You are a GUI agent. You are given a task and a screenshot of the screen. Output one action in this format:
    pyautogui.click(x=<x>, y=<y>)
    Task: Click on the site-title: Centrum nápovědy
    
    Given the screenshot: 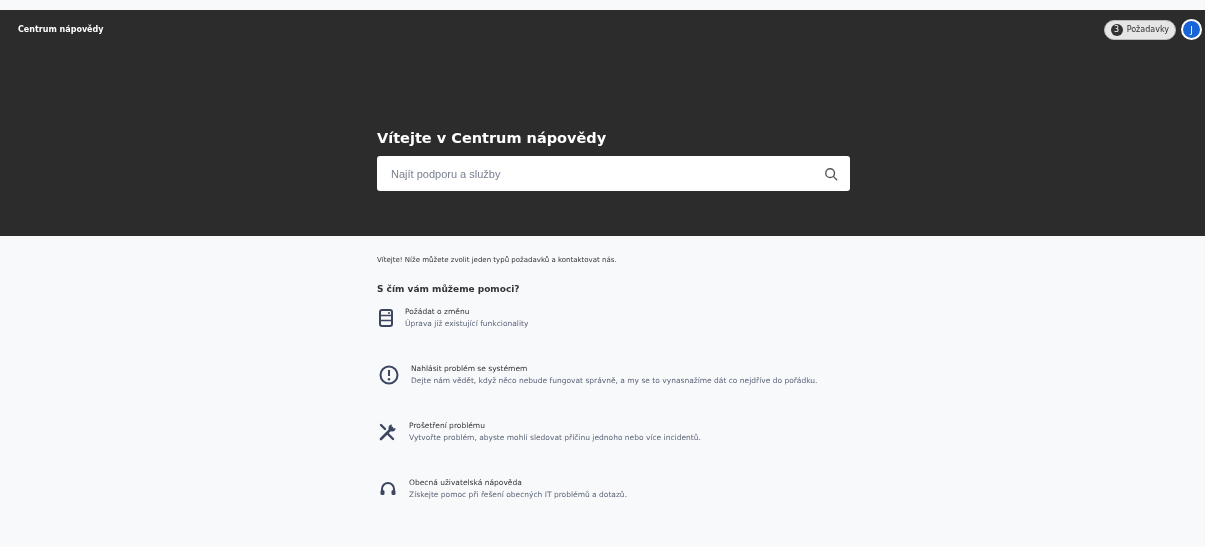 What is the action you would take?
    pyautogui.click(x=61, y=29)
    